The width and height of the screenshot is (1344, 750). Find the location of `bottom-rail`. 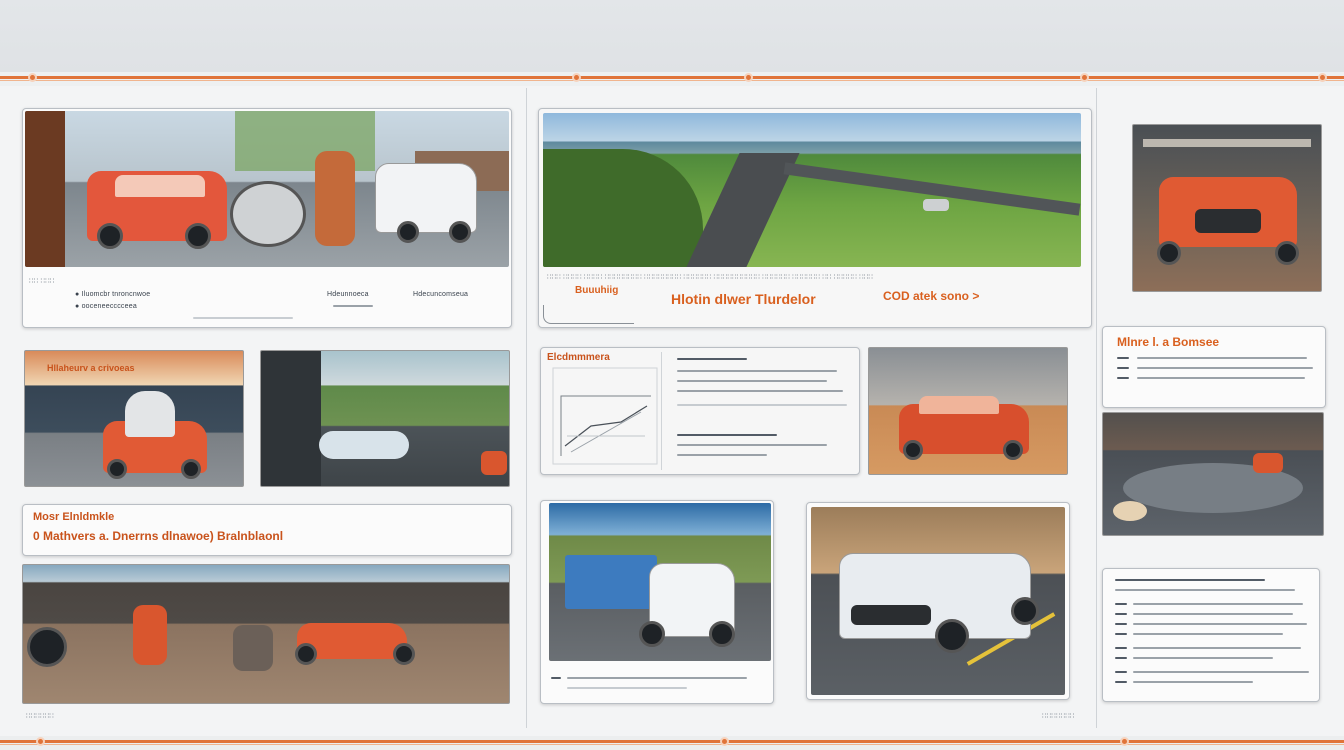

bottom-rail is located at coordinates (672, 742).